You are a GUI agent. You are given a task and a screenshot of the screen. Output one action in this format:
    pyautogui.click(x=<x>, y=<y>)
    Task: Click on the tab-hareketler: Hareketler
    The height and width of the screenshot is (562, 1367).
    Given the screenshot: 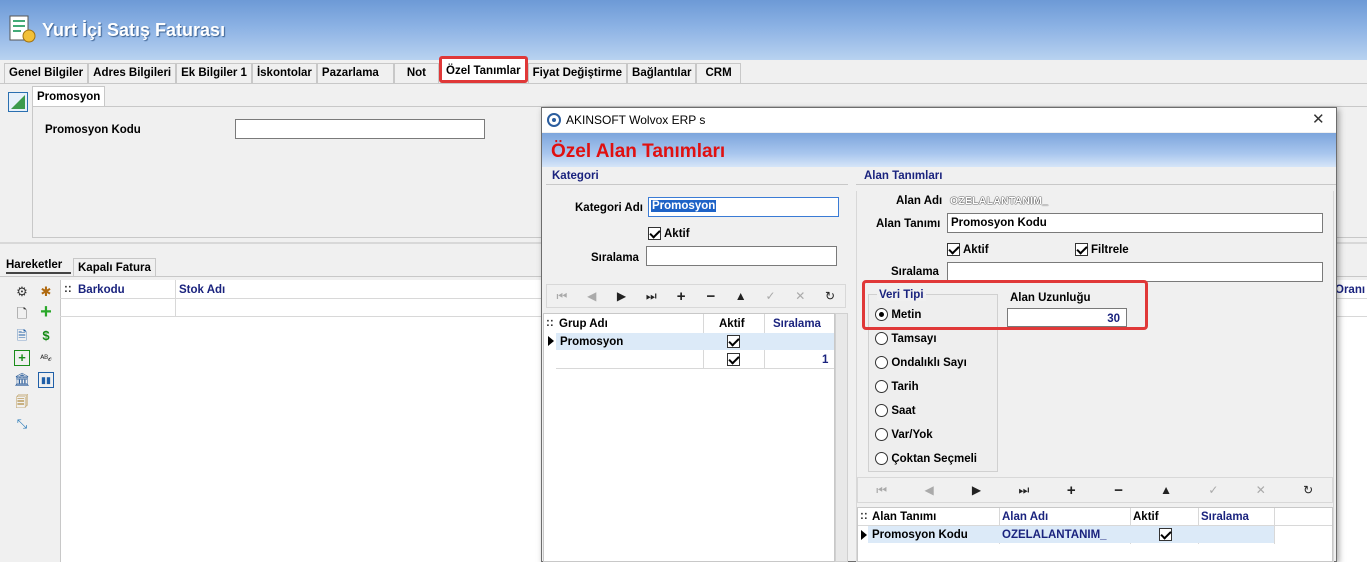 What is the action you would take?
    pyautogui.click(x=34, y=267)
    